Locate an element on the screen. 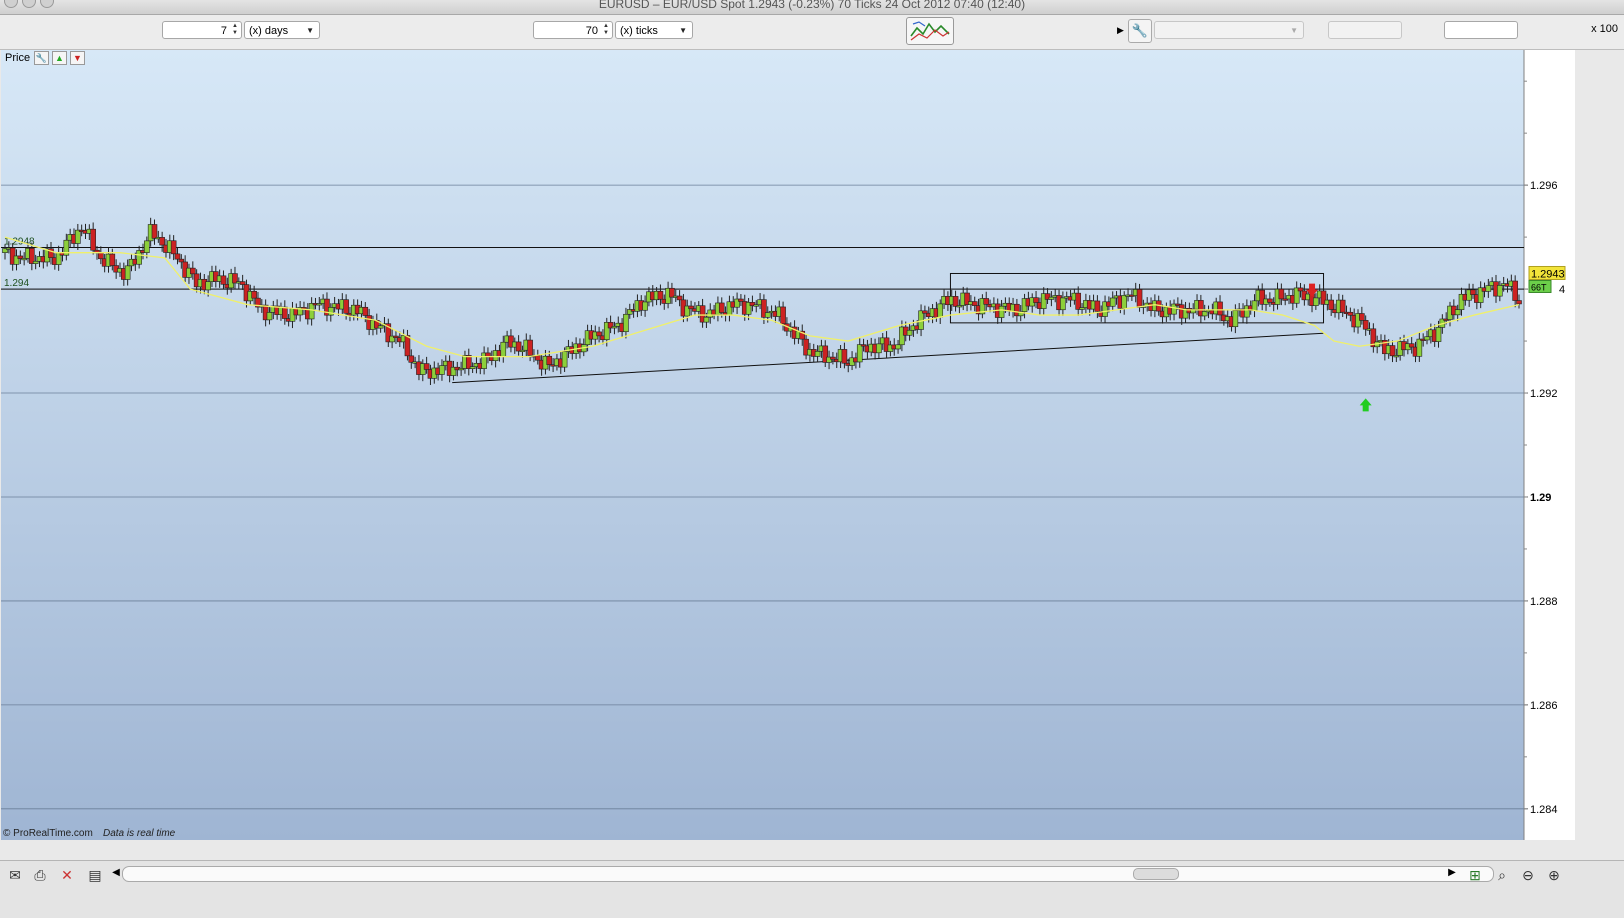 The height and width of the screenshot is (918, 1624). price-panel-label: Price is located at coordinates (17, 58).